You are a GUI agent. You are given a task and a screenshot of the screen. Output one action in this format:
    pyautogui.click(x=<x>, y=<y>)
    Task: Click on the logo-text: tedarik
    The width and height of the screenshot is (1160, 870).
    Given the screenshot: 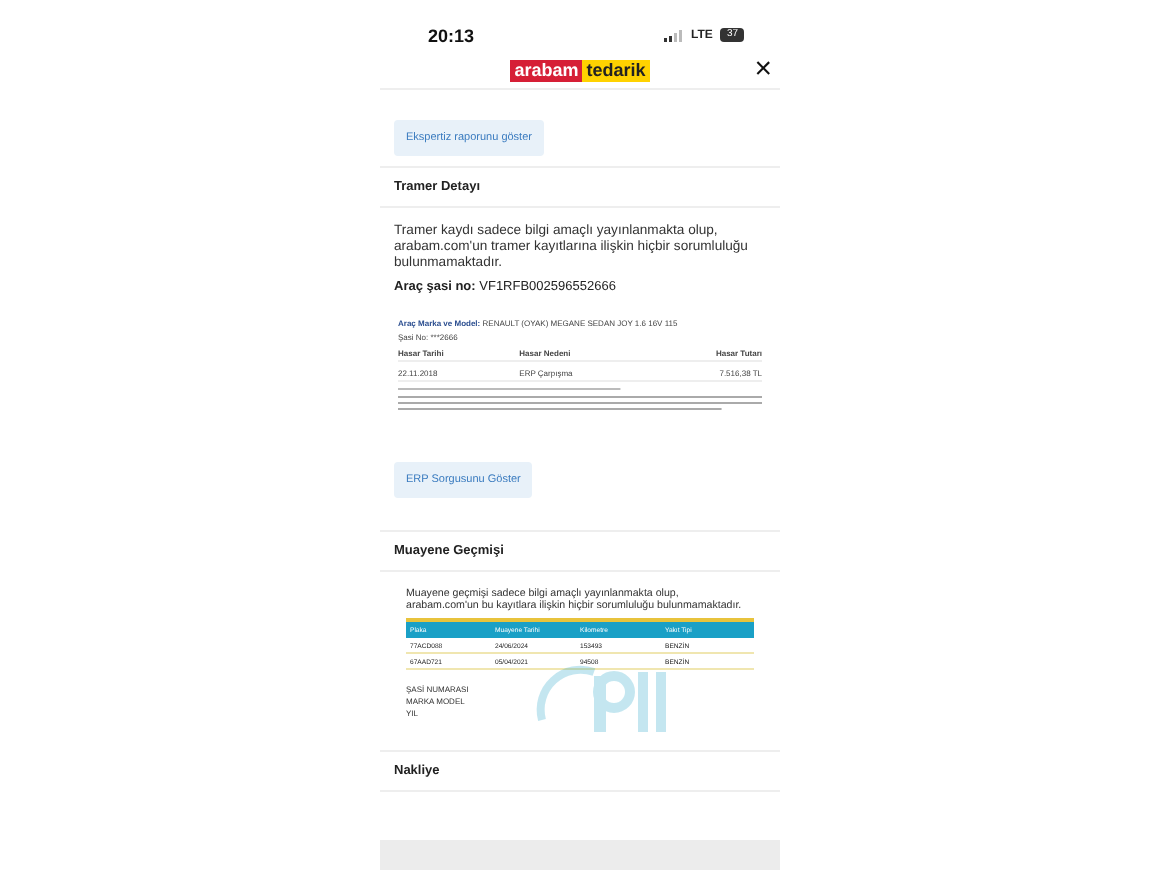 What is the action you would take?
    pyautogui.click(x=616, y=70)
    